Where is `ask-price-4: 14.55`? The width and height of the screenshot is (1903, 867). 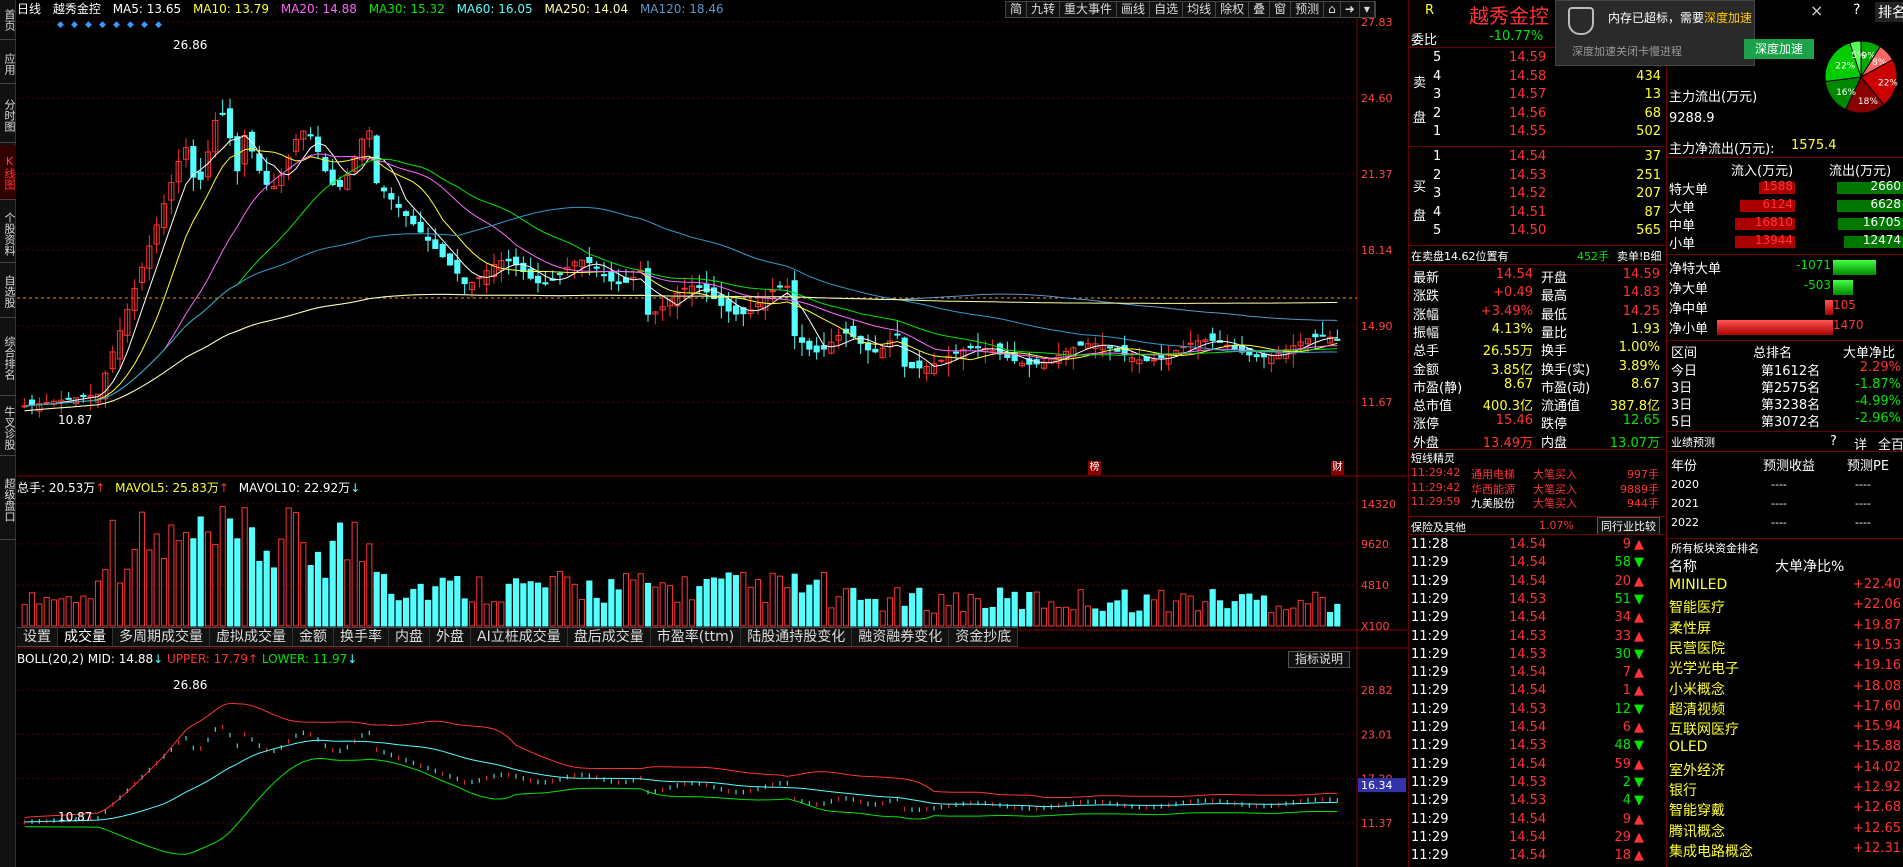
ask-price-4: 14.55 is located at coordinates (1527, 131).